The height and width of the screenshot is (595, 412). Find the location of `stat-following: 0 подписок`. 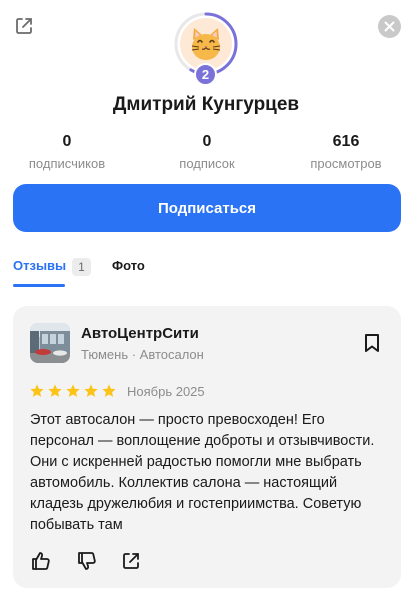

stat-following: 0 подписок is located at coordinates (207, 152).